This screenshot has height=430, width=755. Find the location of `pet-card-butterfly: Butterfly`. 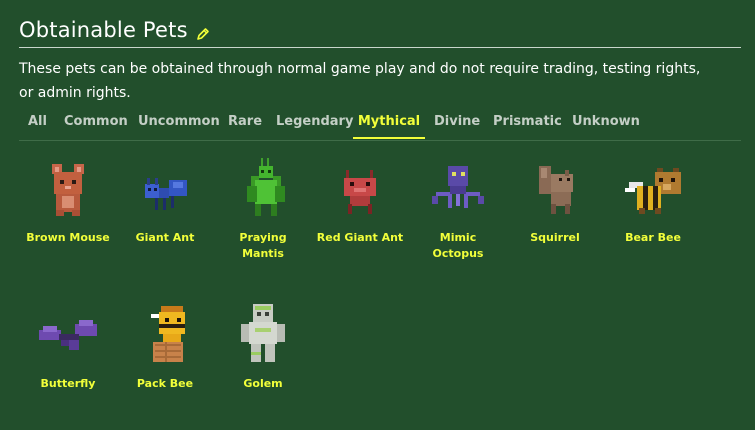

pet-card-butterfly: Butterfly is located at coordinates (68, 349).